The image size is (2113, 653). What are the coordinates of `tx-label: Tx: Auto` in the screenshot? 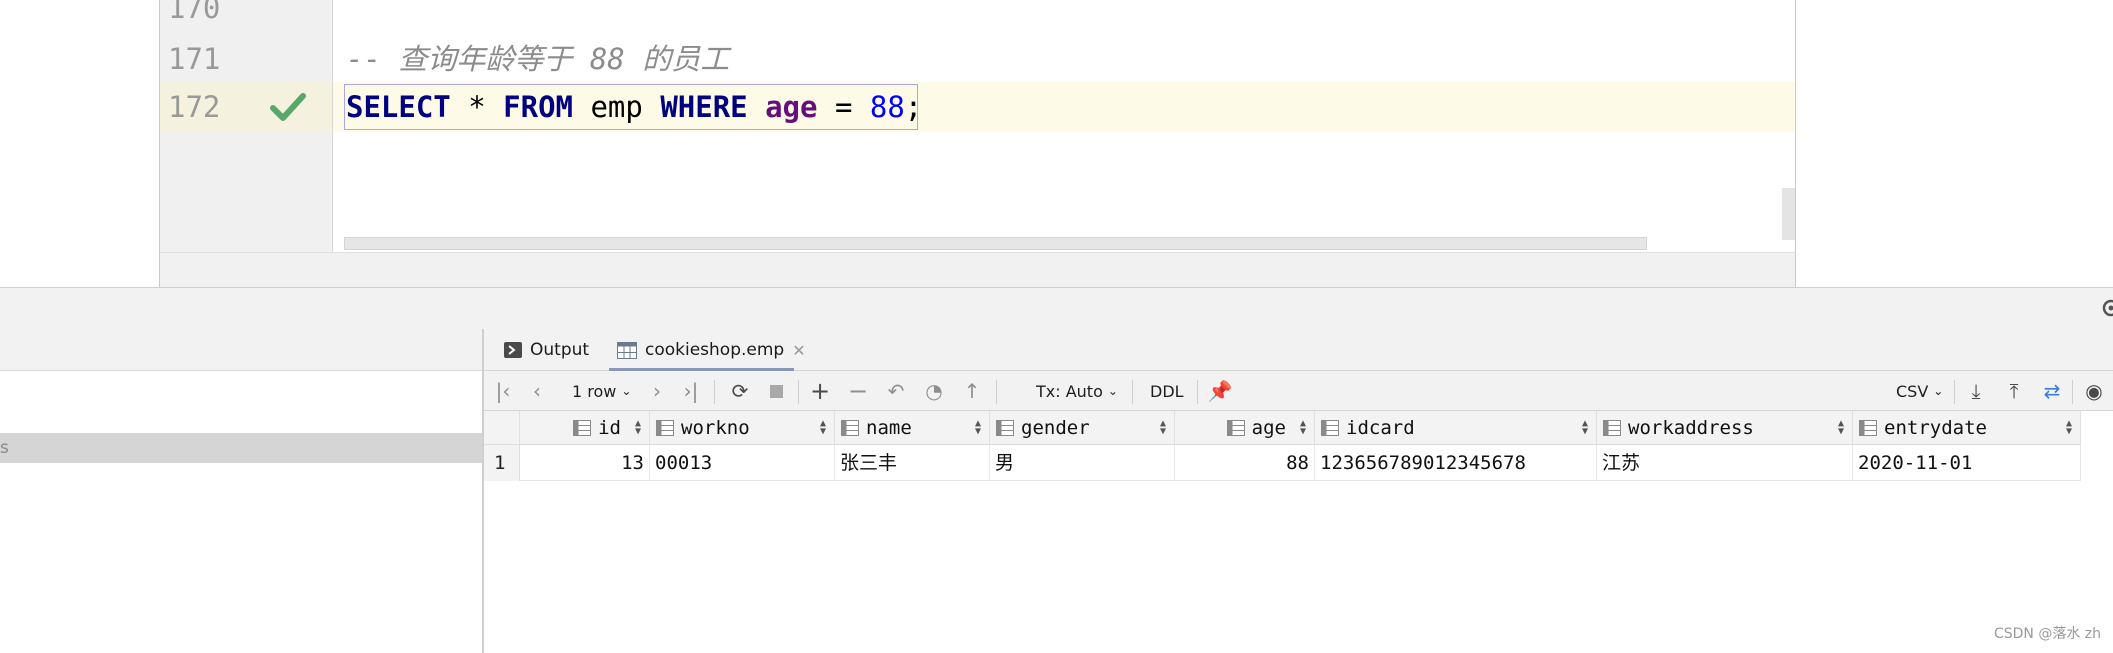 It's located at (1069, 391).